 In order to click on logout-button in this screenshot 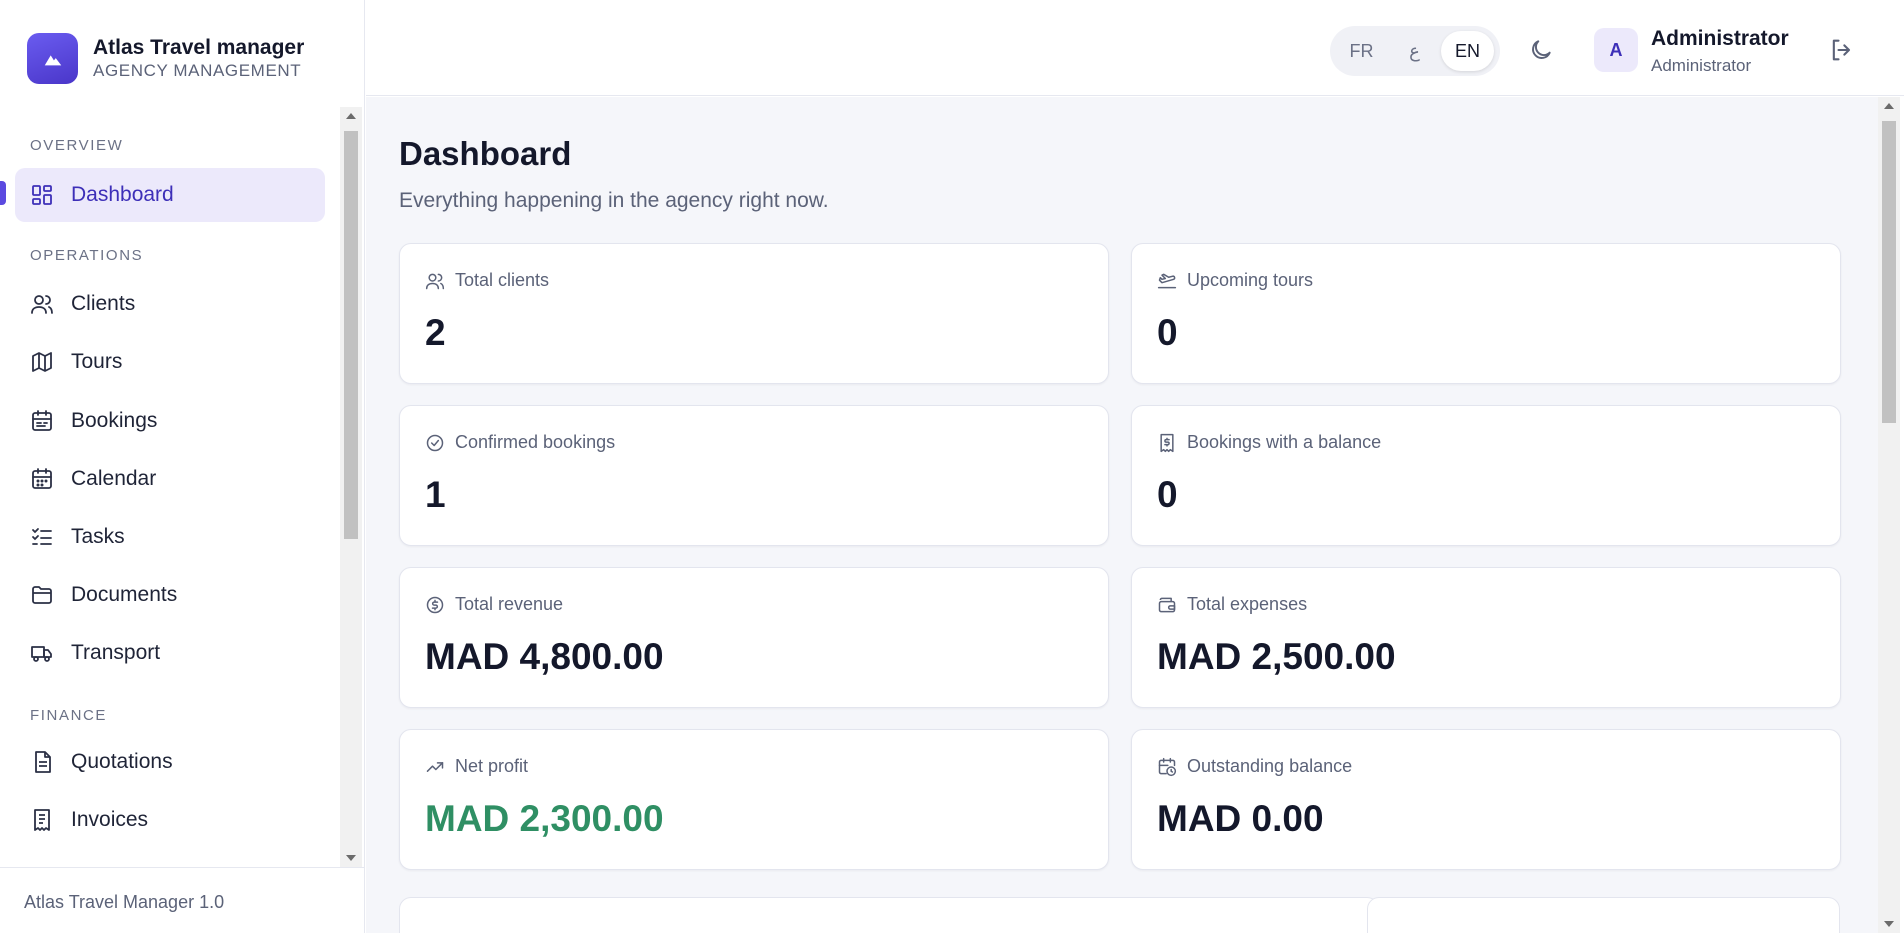, I will do `click(1842, 50)`.